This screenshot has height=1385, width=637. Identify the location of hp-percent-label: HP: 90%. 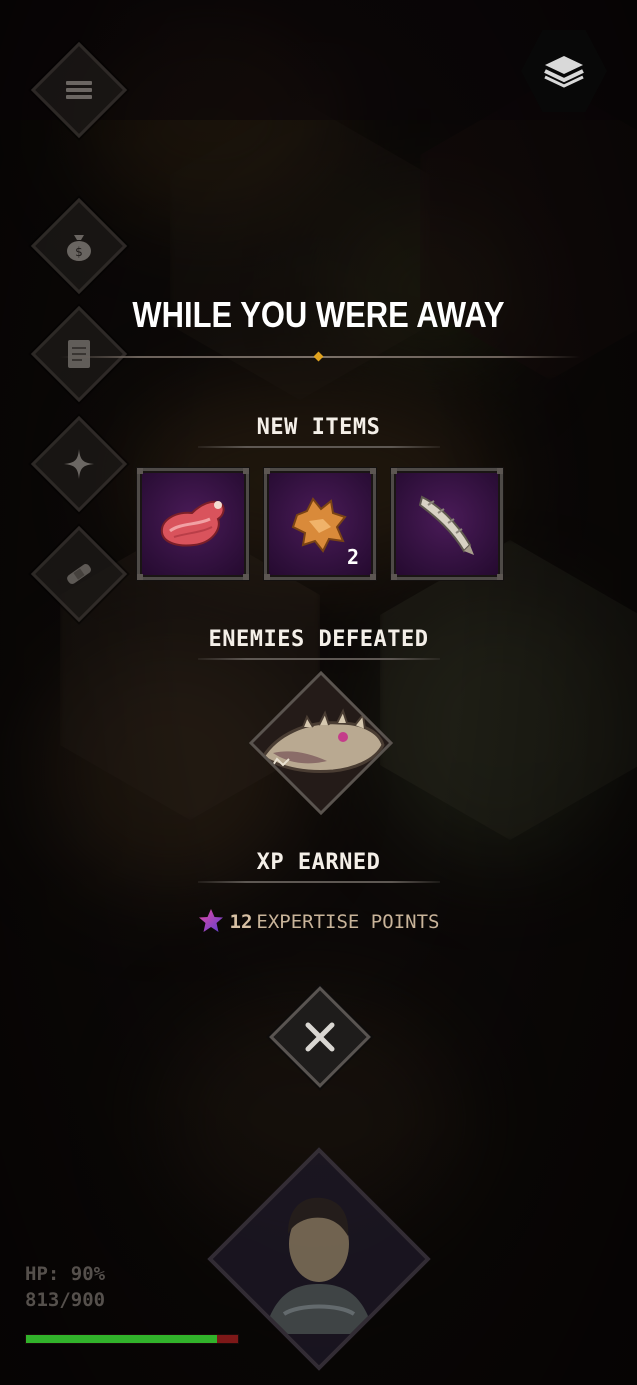
(65, 1274).